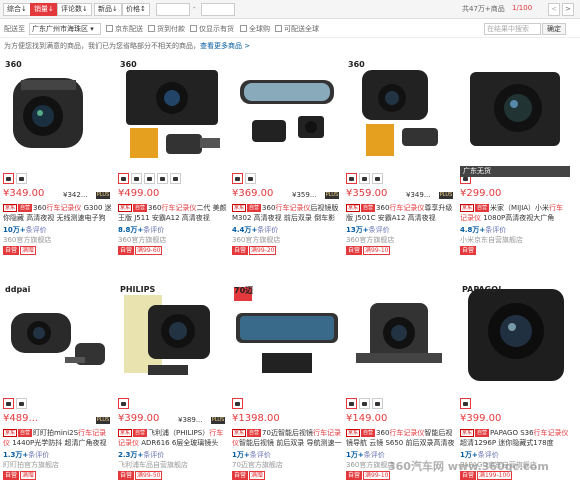  Describe the element at coordinates (58, 213) in the screenshot. I see `product-title: 京东 自营 360行车记录仪 G300 迷你隐藏 高清夜视 无线测速电子狗` at that location.